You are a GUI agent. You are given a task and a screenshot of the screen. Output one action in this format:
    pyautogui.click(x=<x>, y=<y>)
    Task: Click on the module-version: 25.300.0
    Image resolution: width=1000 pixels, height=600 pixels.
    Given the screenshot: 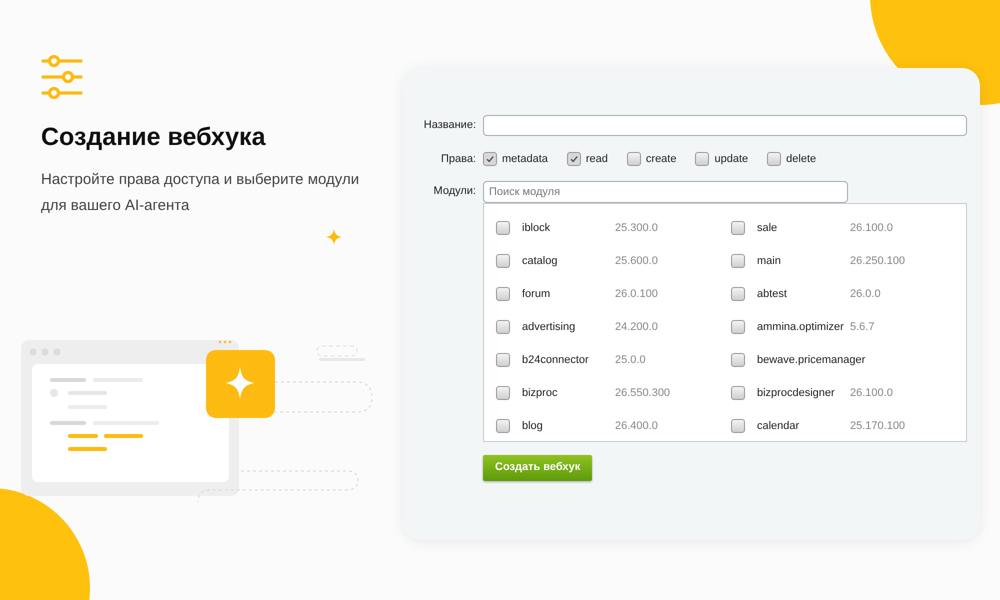 What is the action you would take?
    pyautogui.click(x=636, y=228)
    